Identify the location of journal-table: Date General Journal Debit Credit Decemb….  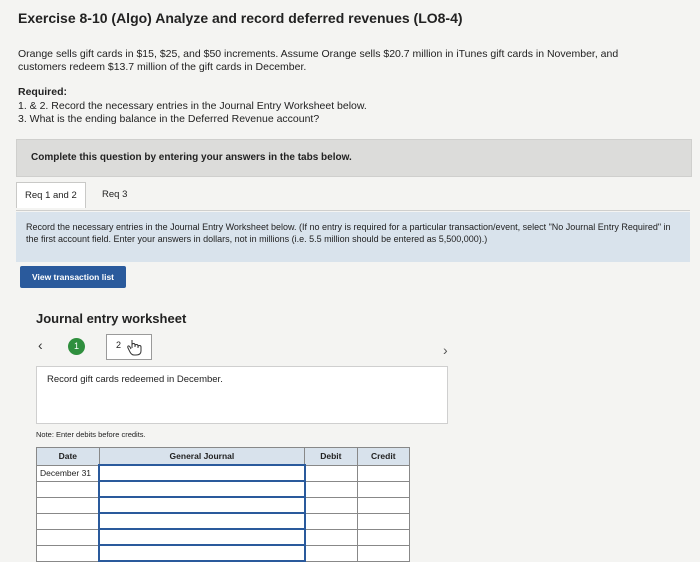
(223, 504).